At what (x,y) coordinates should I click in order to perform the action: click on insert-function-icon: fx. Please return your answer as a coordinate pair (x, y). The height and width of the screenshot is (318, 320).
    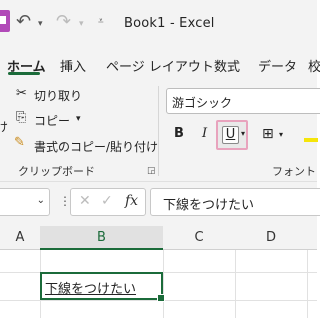
    Looking at the image, I should click on (131, 201).